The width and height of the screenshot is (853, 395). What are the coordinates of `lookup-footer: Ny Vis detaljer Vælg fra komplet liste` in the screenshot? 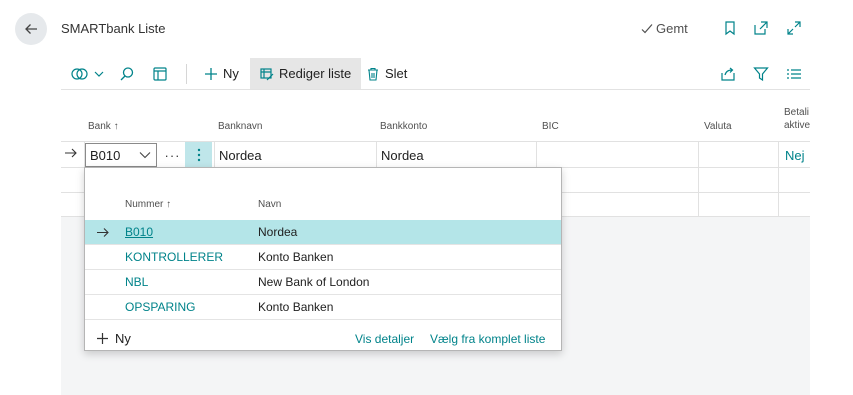 It's located at (323, 339).